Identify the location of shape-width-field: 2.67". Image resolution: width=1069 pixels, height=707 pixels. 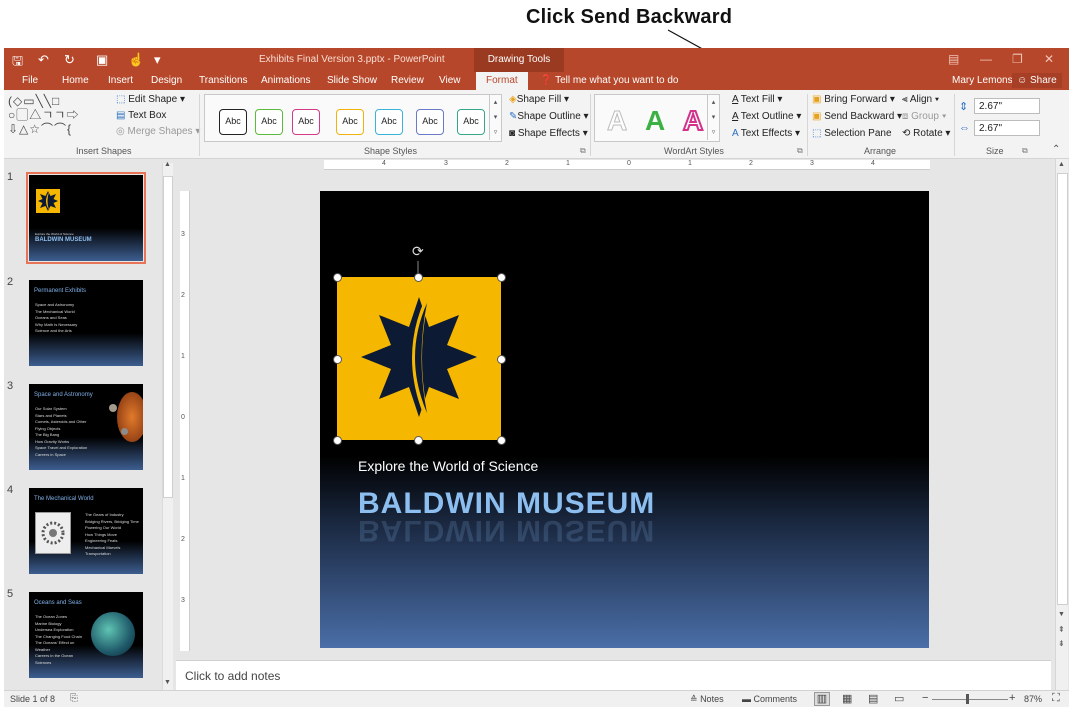
(1007, 128).